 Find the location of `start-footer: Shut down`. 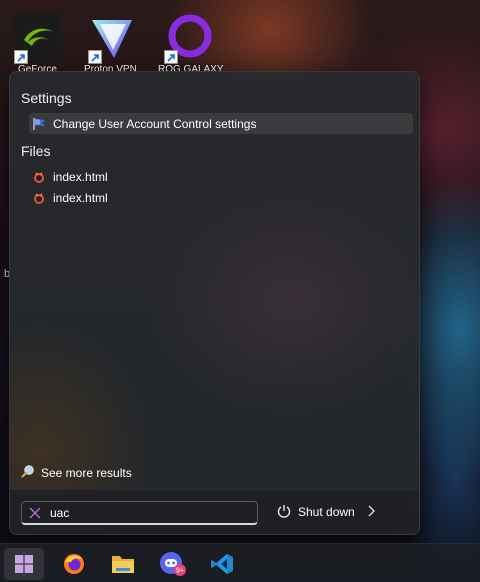

start-footer: Shut down is located at coordinates (214, 511).